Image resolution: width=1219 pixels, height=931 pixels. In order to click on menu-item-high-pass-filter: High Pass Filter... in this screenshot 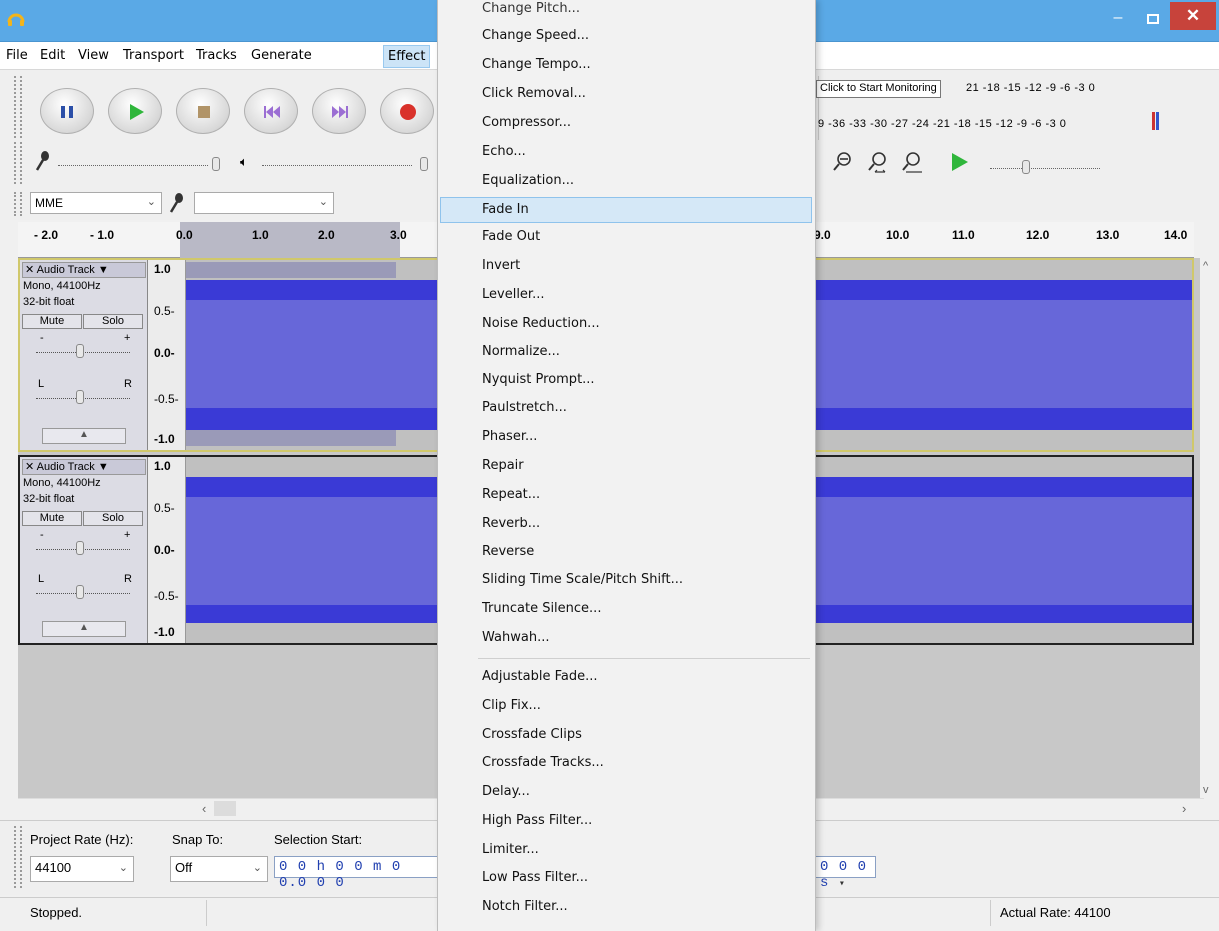, I will do `click(537, 820)`.